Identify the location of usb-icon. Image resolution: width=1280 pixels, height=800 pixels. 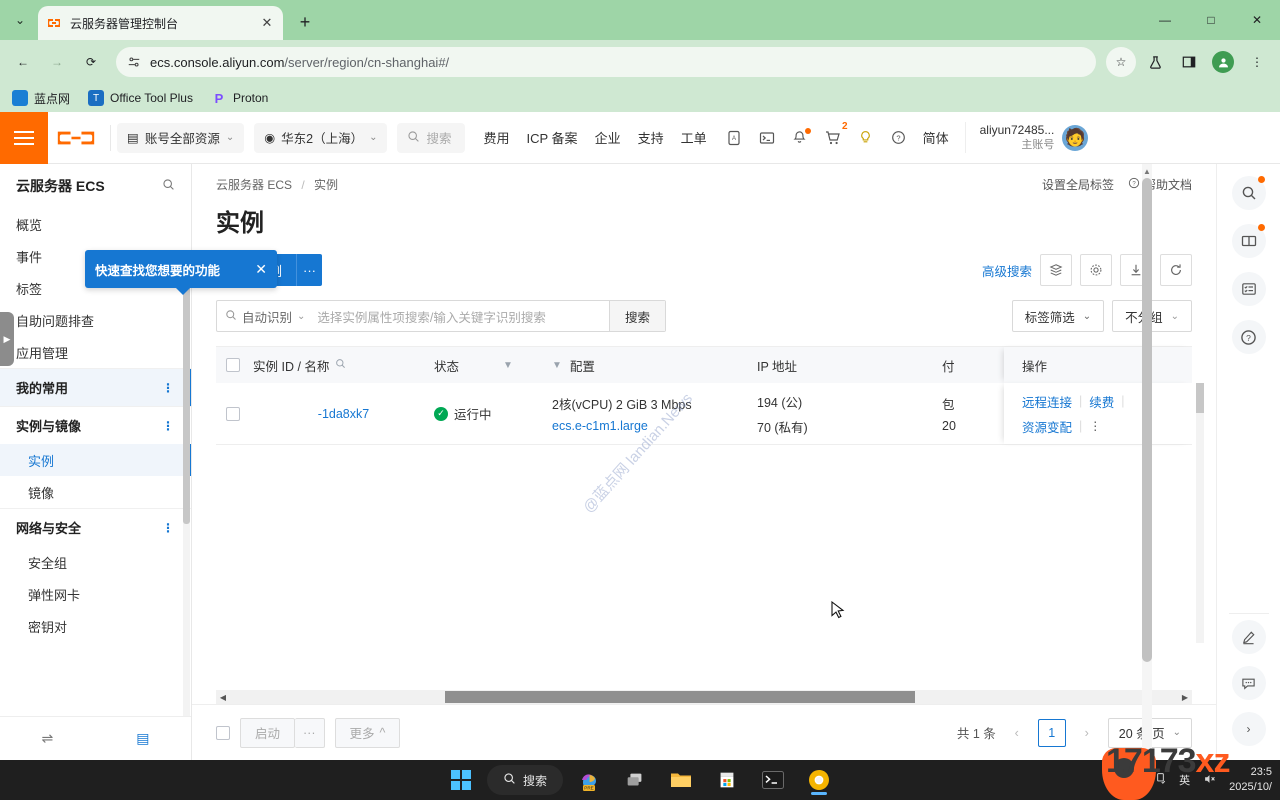
(1160, 780).